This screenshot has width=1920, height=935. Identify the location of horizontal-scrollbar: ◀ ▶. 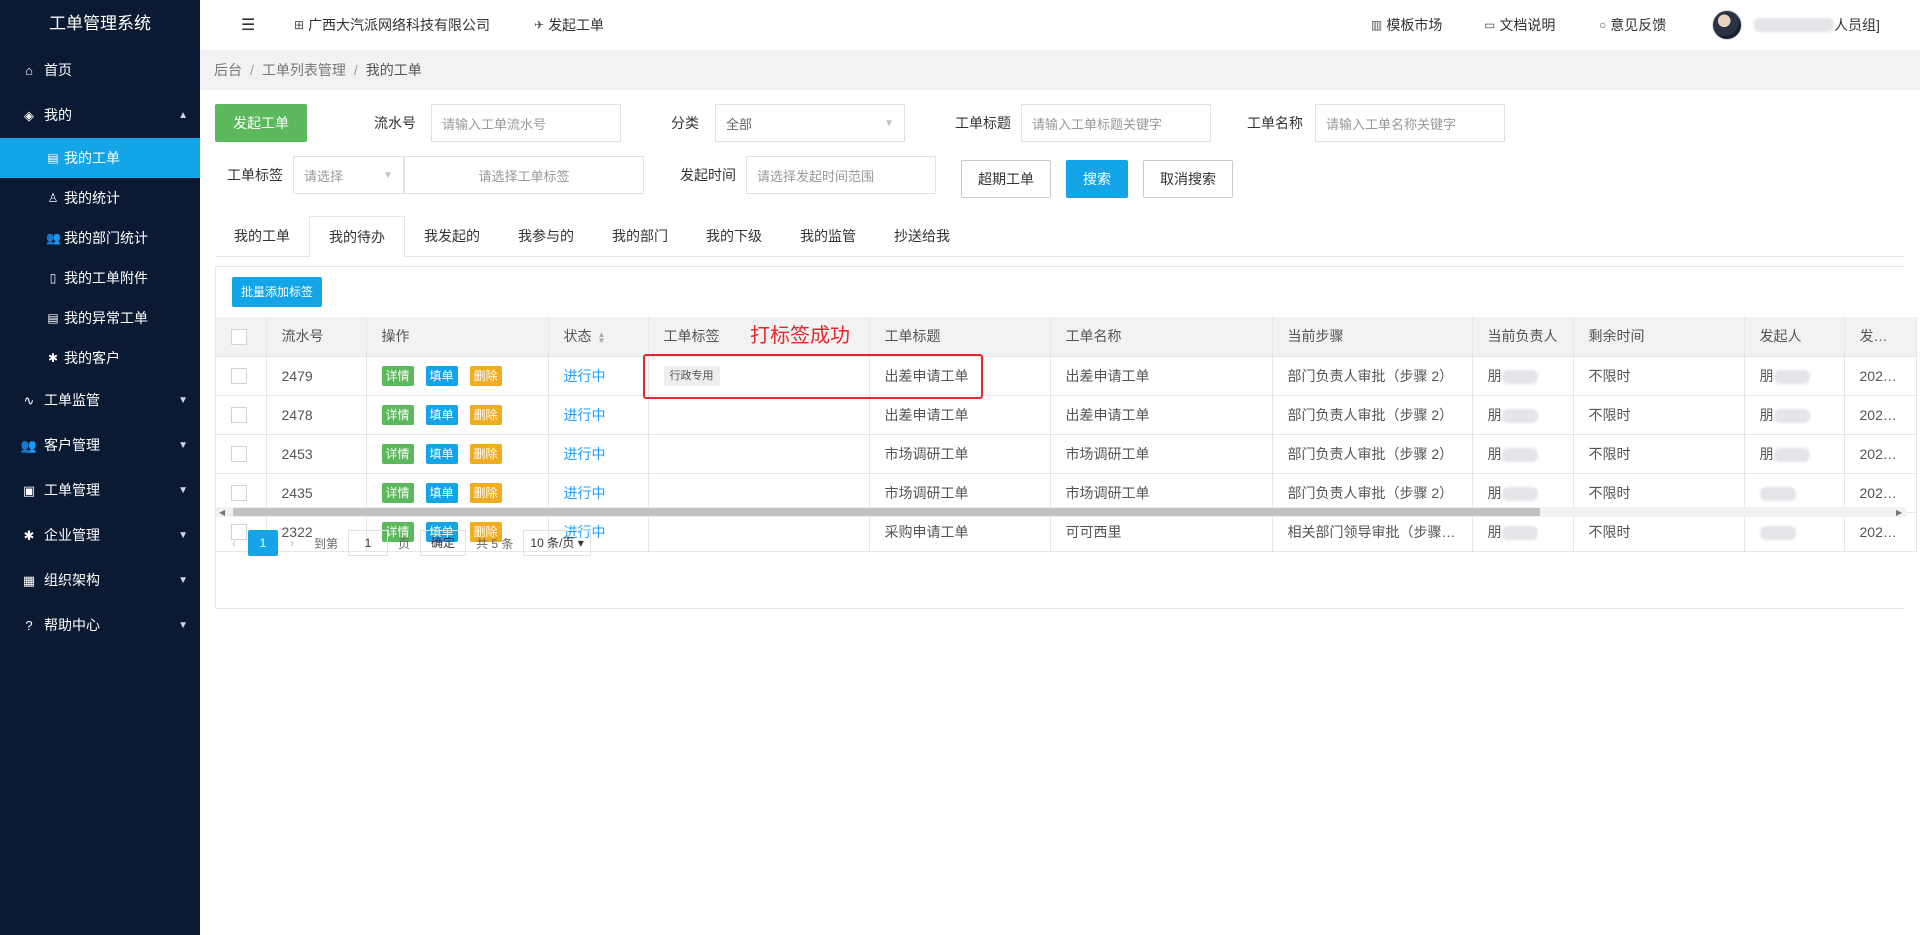
(1061, 512).